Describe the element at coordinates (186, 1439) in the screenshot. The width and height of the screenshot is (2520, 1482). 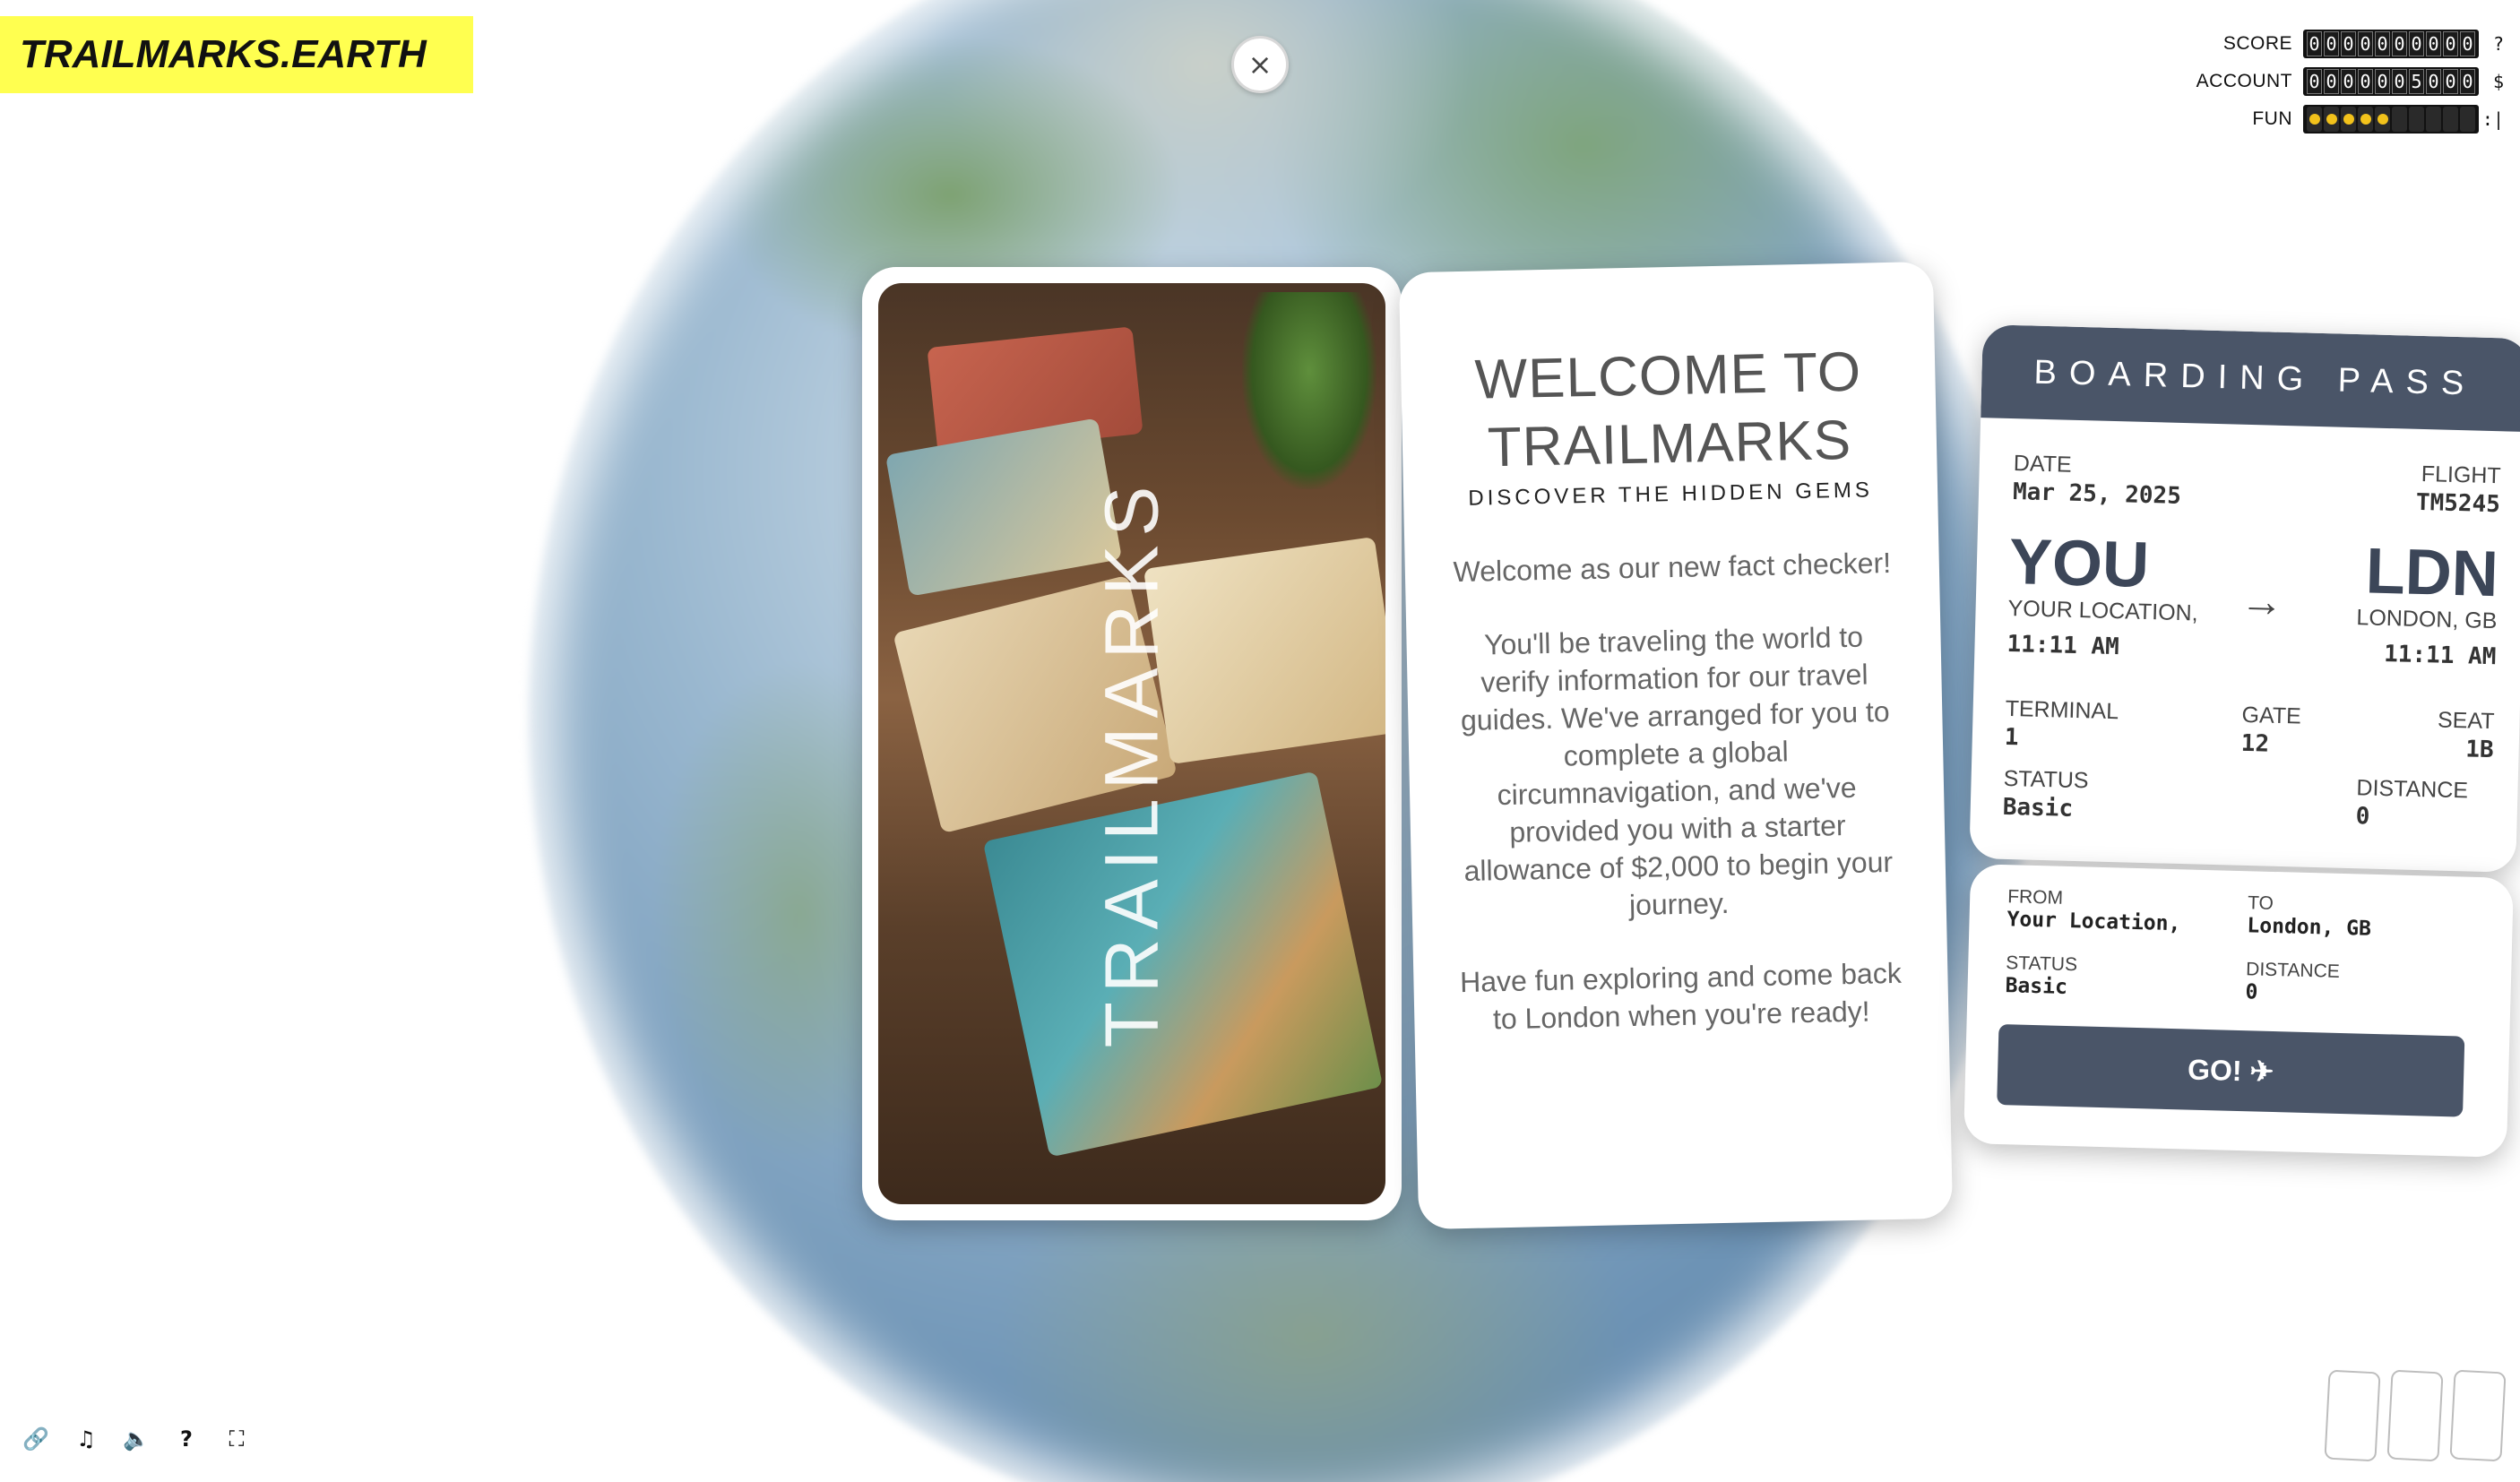
I see `help-icon: ?` at that location.